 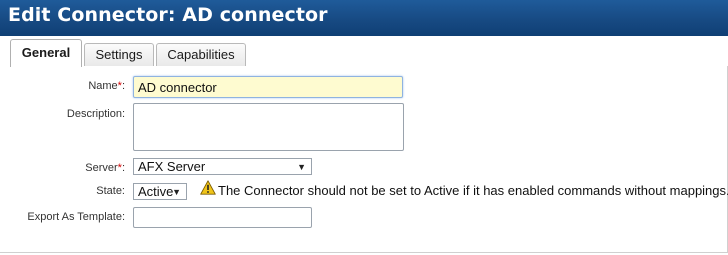 I want to click on warning-triangle-icon, so click(x=208, y=187).